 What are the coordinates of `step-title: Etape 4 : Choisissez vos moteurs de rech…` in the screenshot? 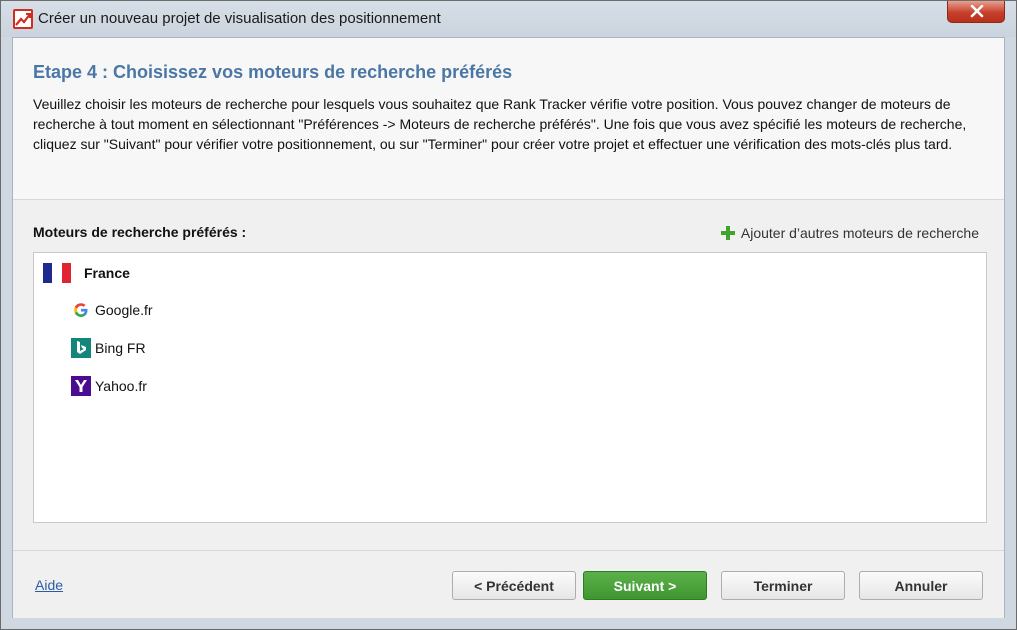 It's located at (273, 72).